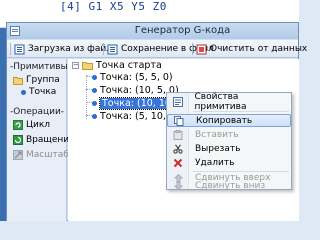 This screenshot has height=240, width=320. I want to click on tree-node: Точка: (5, 5, 0), so click(132, 77).